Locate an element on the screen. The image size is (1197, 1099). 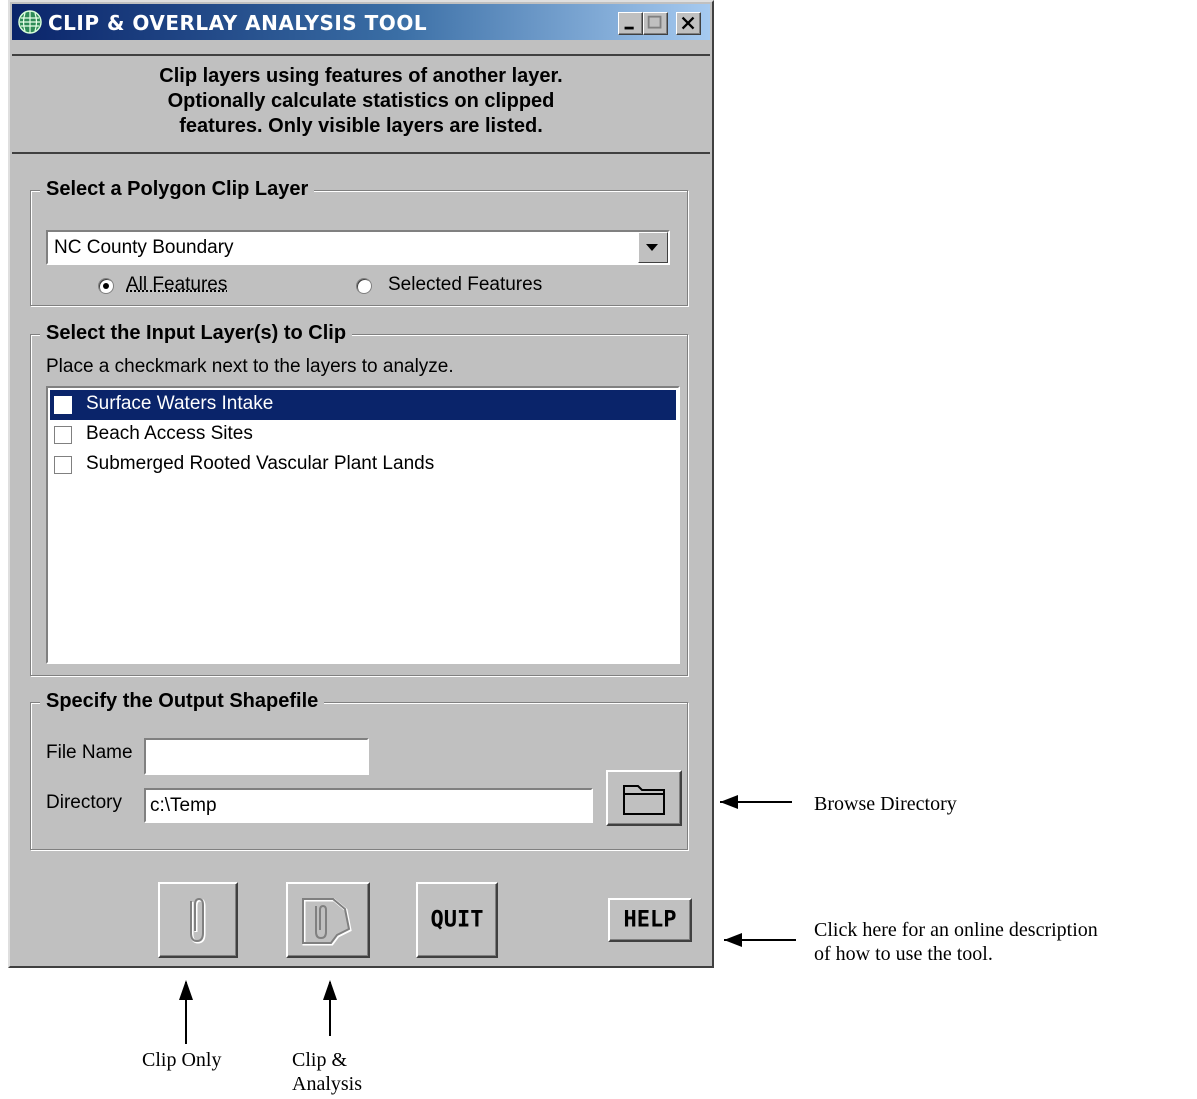
browse-arrow-icon is located at coordinates (756, 802).